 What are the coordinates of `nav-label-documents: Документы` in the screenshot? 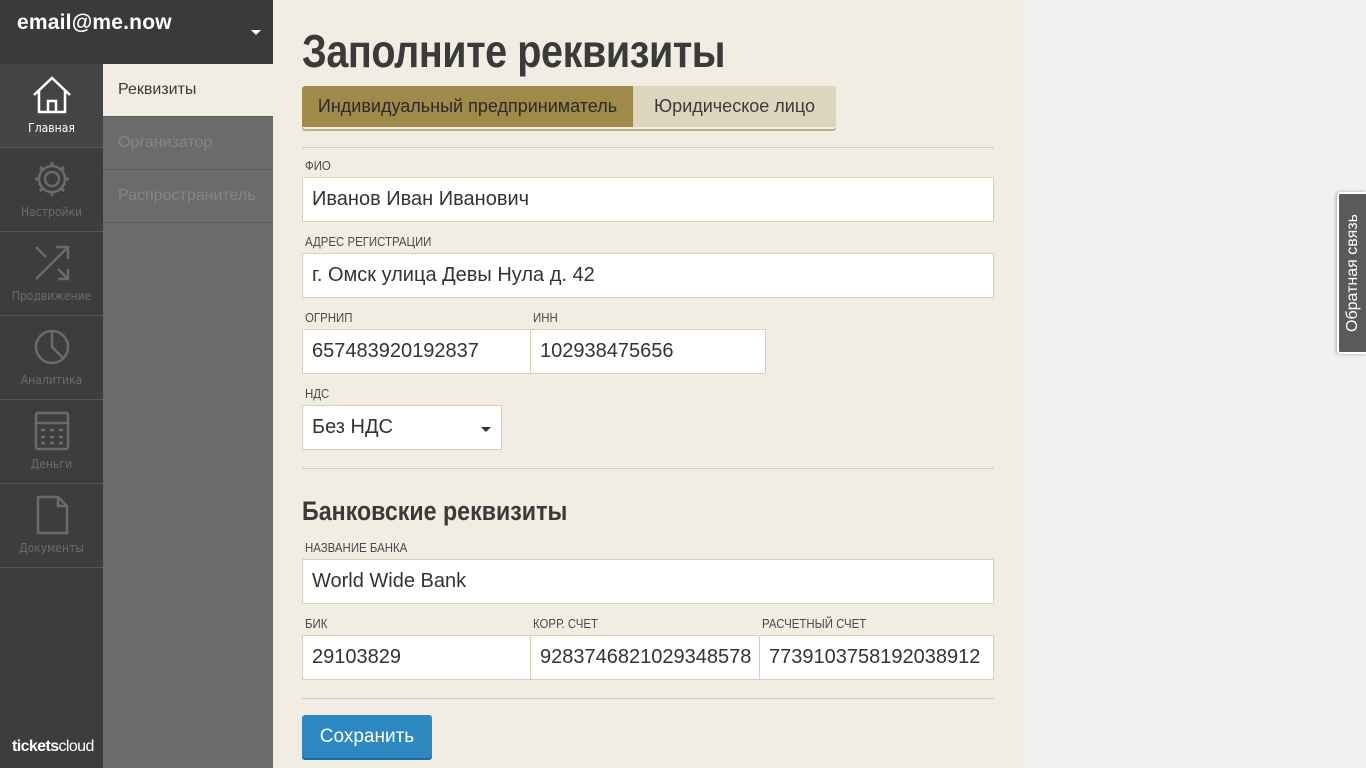 It's located at (51, 548).